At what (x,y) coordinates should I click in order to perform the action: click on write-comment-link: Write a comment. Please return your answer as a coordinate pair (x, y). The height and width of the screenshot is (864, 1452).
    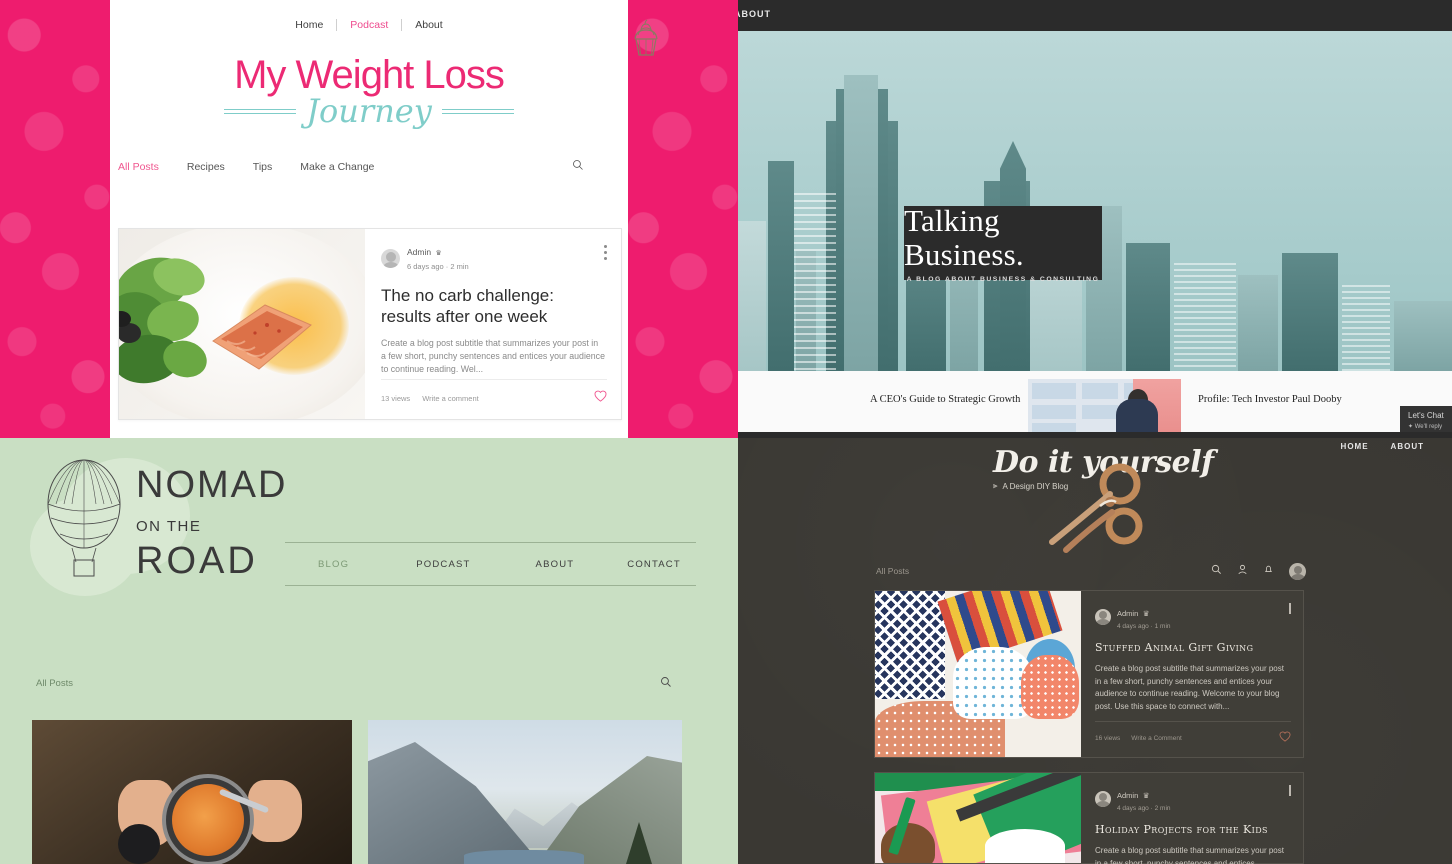
    Looking at the image, I should click on (450, 398).